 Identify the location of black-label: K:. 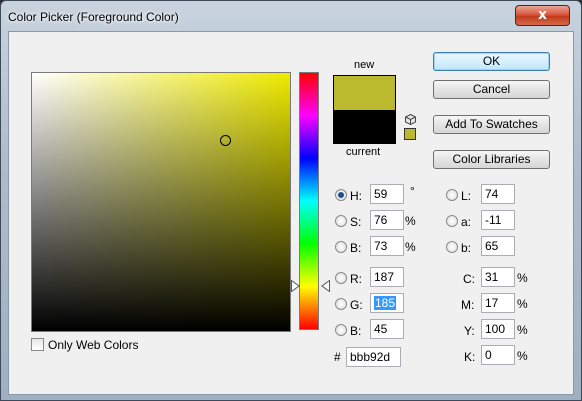
(470, 357).